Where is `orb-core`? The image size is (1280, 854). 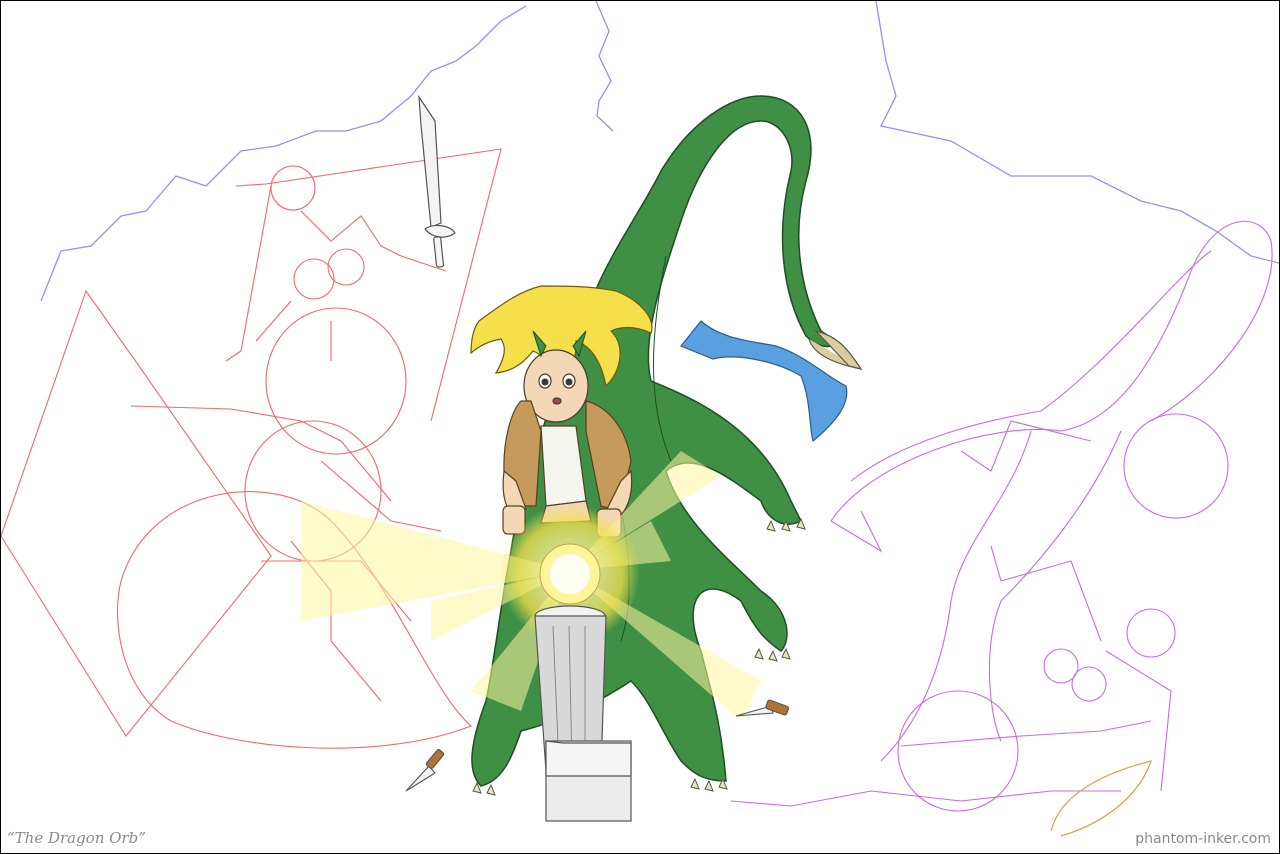
orb-core is located at coordinates (570, 574).